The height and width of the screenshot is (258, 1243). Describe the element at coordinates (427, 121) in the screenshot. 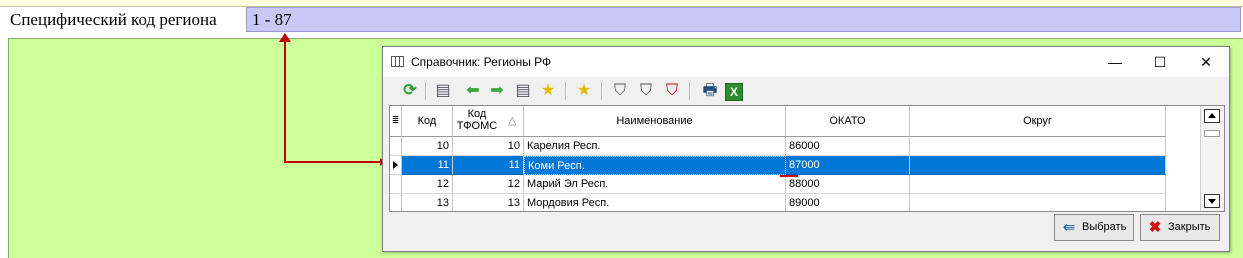

I see `column-header-kod: Код` at that location.